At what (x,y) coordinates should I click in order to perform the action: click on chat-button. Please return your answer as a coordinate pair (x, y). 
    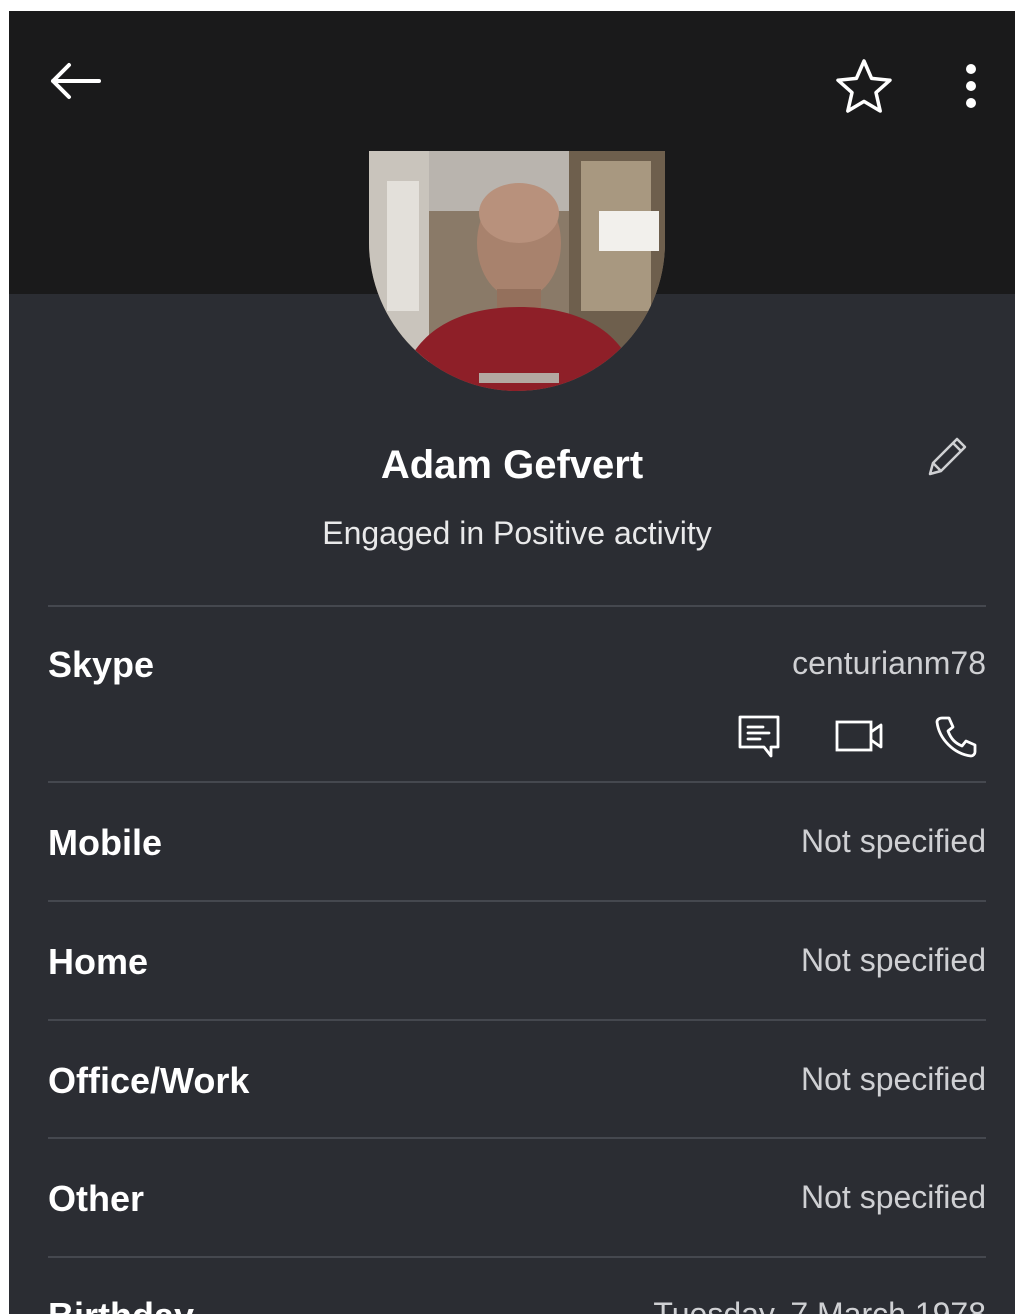
    Looking at the image, I should click on (759, 736).